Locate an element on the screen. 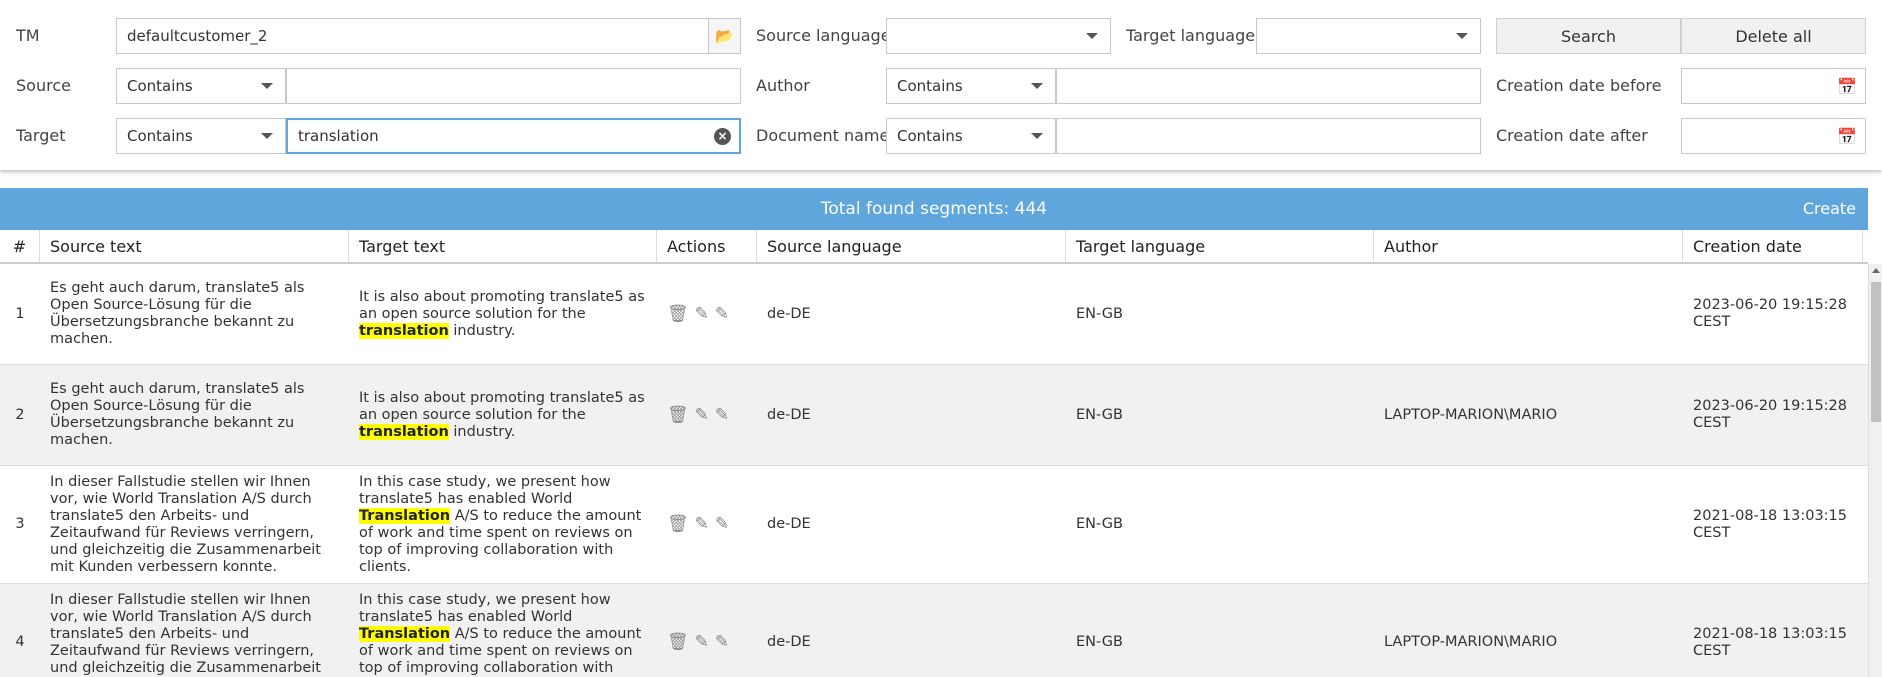 Image resolution: width=1882 pixels, height=677 pixels. source-language-select is located at coordinates (998, 36).